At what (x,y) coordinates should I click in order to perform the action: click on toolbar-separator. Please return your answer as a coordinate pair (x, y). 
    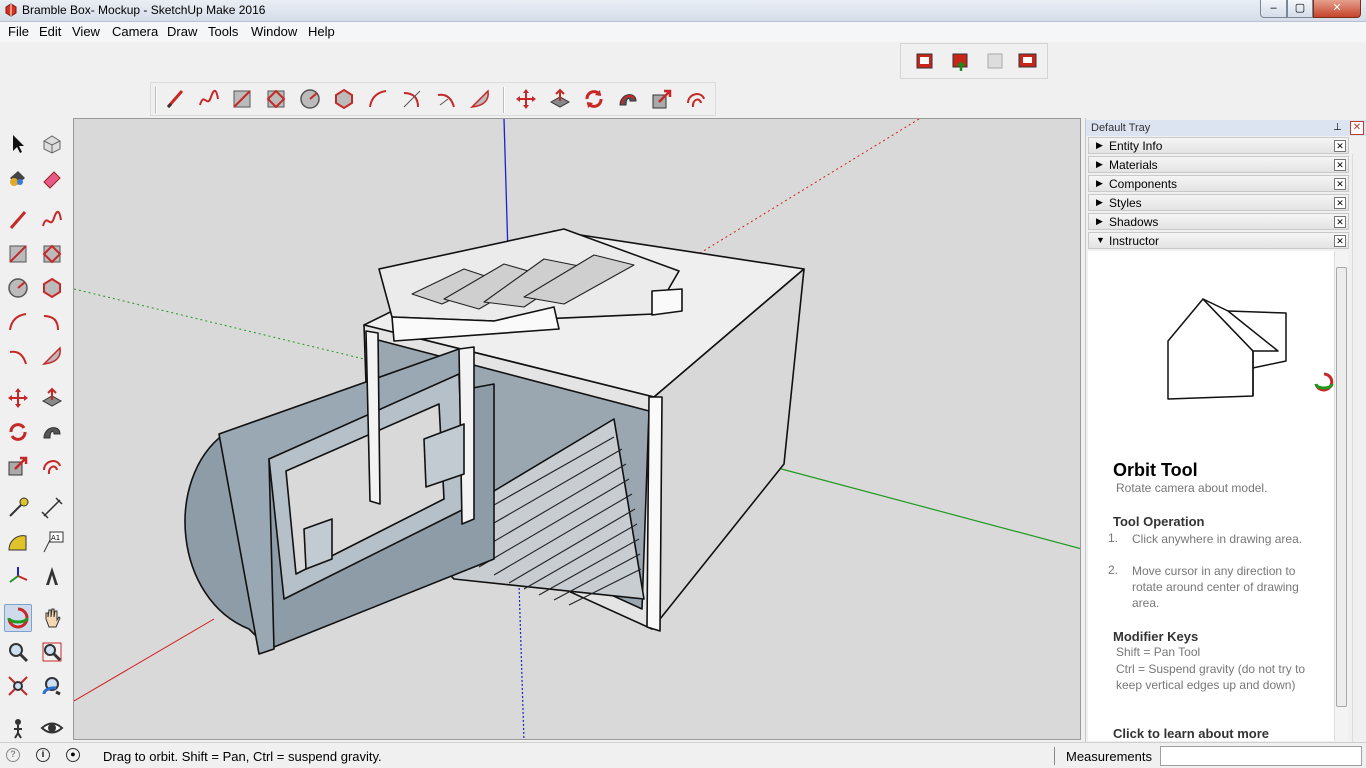
    Looking at the image, I should click on (504, 100).